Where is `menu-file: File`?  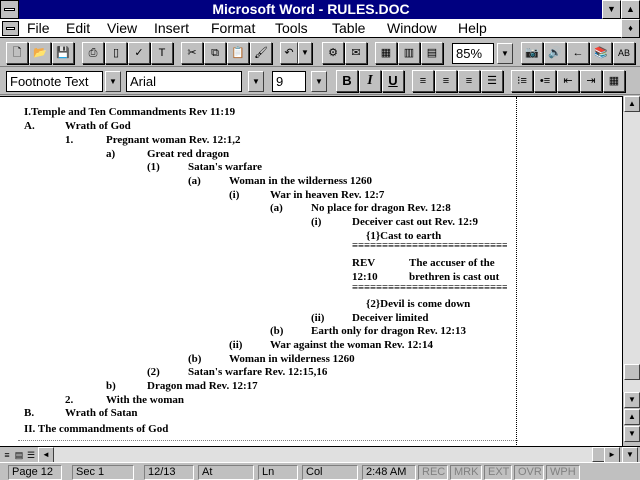 menu-file: File is located at coordinates (38, 28).